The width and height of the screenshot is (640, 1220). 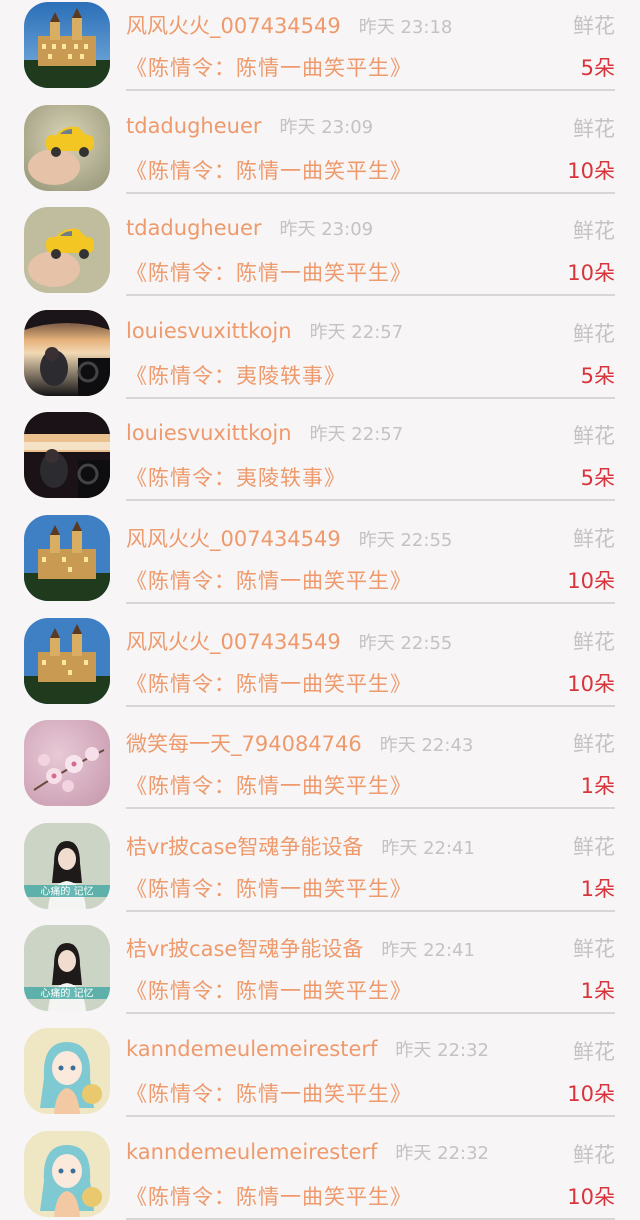 I want to click on timestamp: 昨天 23:18, so click(x=405, y=27).